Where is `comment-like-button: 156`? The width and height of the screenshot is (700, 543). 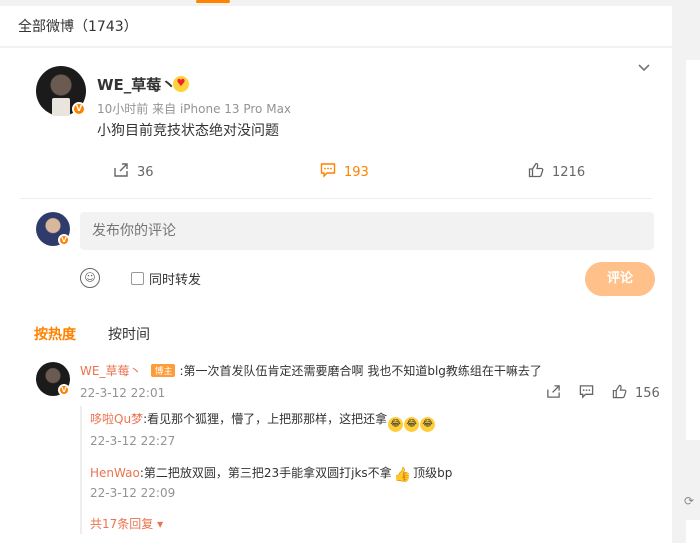 comment-like-button: 156 is located at coordinates (636, 393).